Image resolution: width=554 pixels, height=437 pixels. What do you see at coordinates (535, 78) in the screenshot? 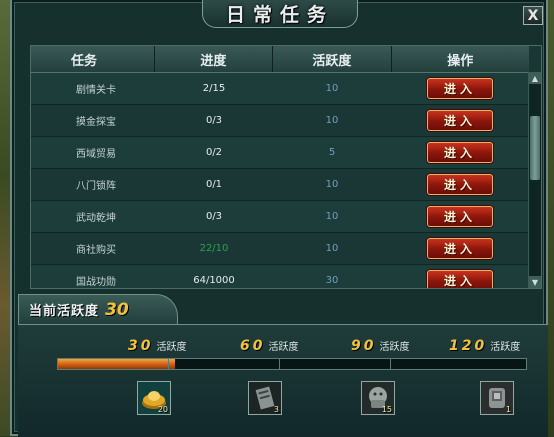
I see `scroll-up-arrow-icon: ▲` at bounding box center [535, 78].